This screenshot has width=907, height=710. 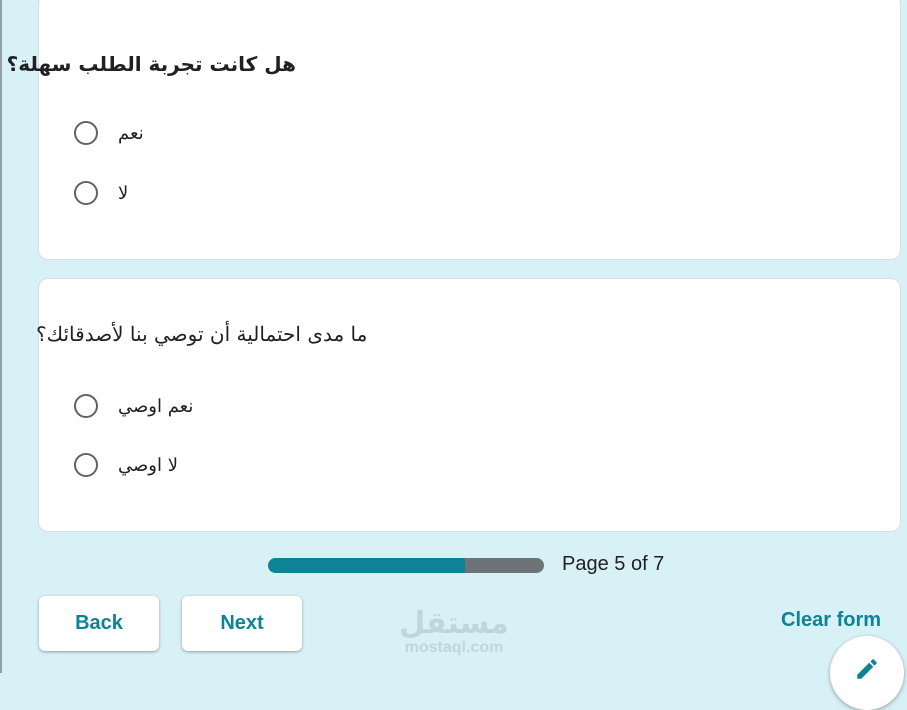 I want to click on option-recommend-yes: نعم اوصي, so click(x=133, y=406).